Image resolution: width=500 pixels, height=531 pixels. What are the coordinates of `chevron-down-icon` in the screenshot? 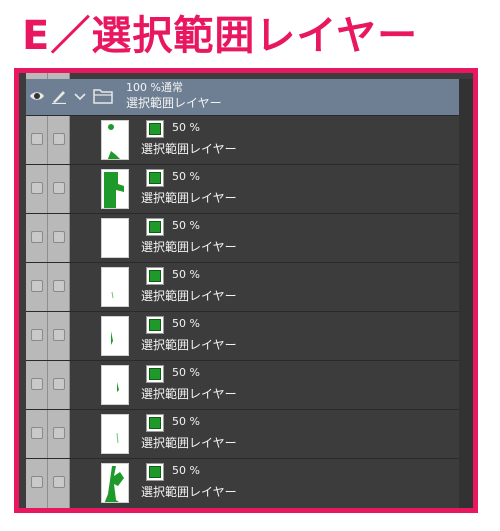 It's located at (80, 96).